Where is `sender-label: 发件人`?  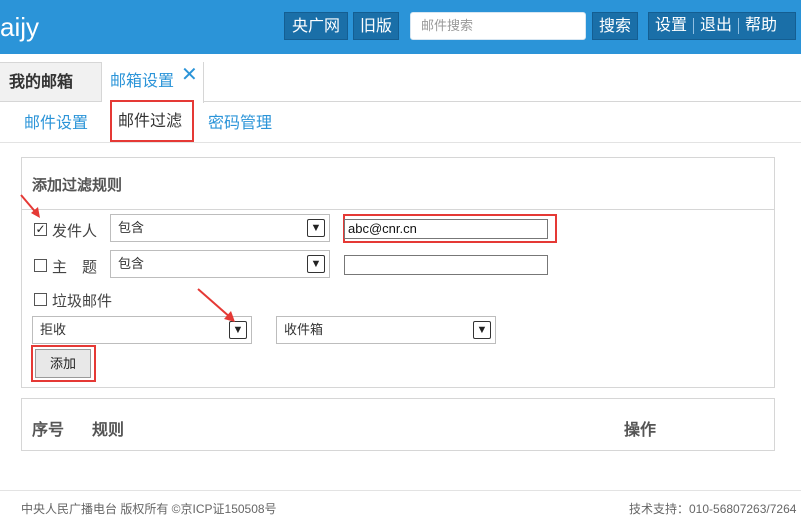
sender-label: 发件人 is located at coordinates (75, 231).